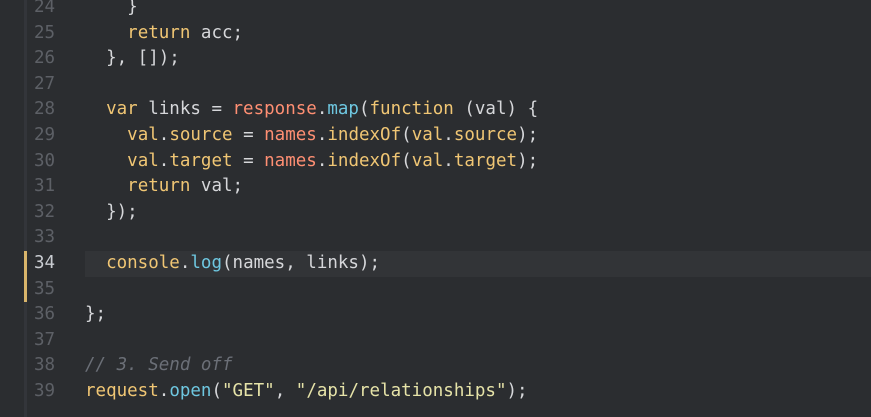  What do you see at coordinates (185, 109) in the screenshot?
I see `code-token: links =` at bounding box center [185, 109].